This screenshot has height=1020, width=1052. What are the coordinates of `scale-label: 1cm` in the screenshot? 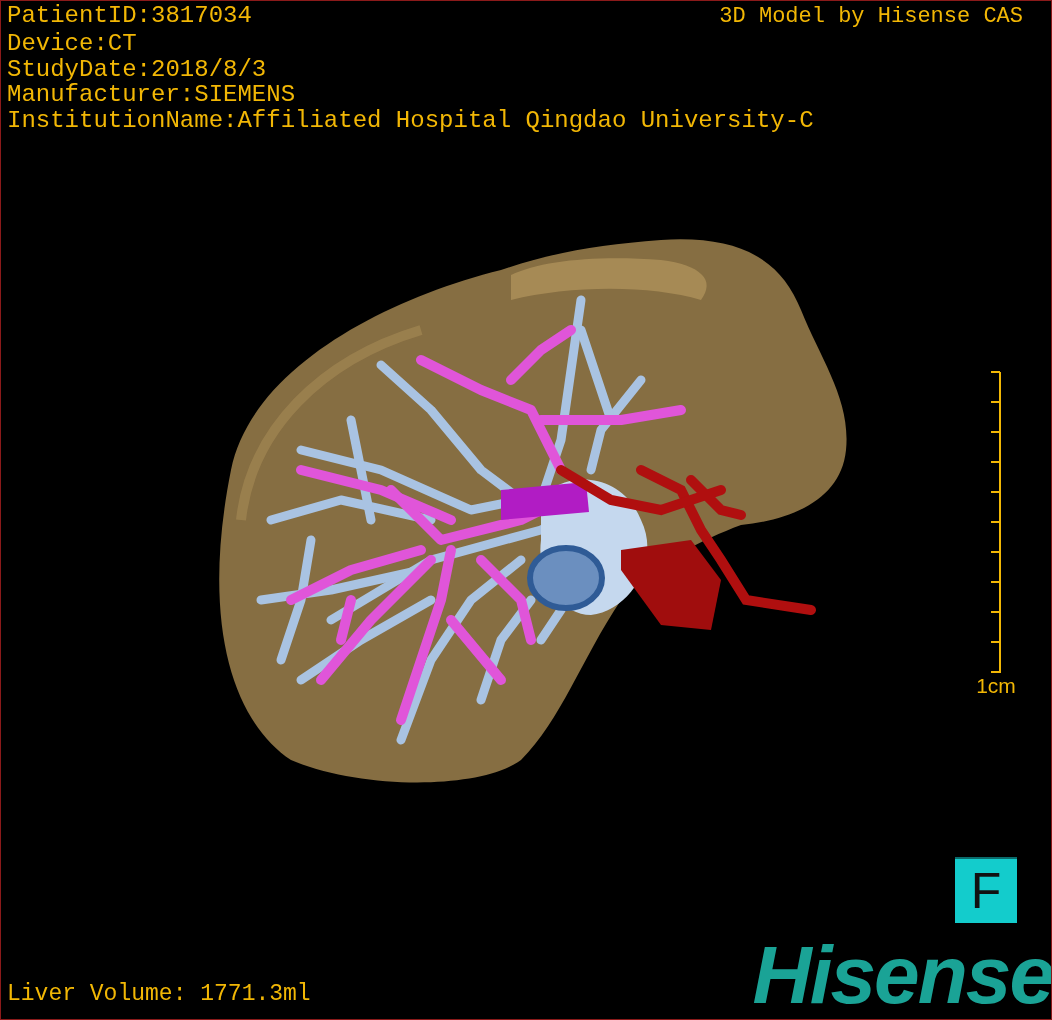 It's located at (996, 686).